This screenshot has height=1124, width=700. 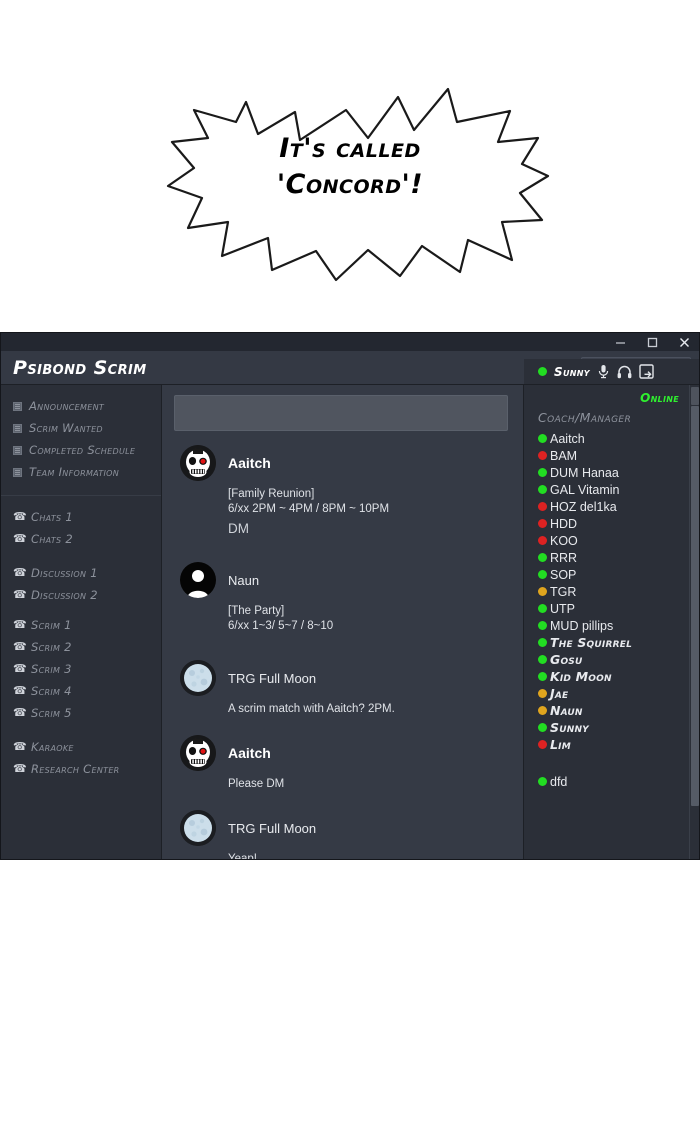 I want to click on minimize-button, so click(x=620, y=342).